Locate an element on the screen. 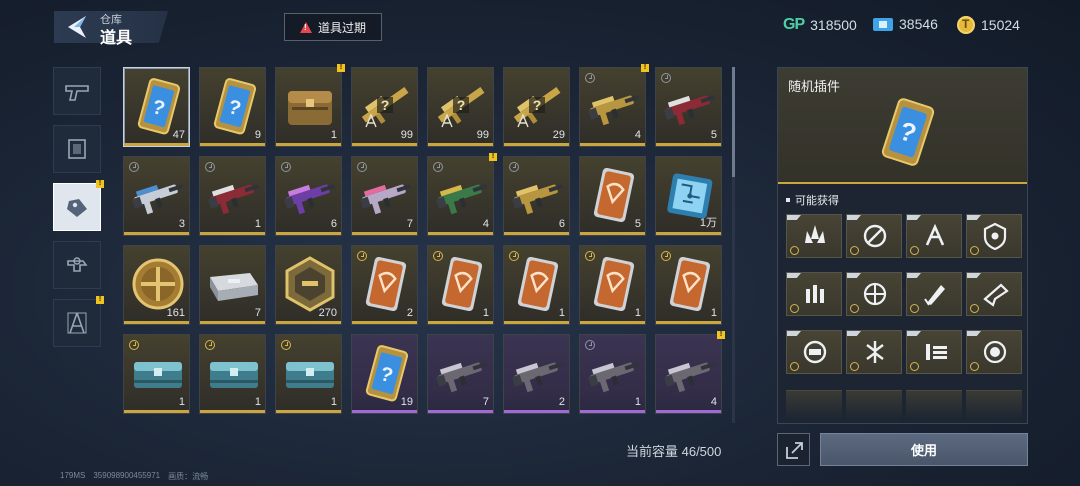 The height and width of the screenshot is (486, 1080). inventory-slot: 3 is located at coordinates (156, 196).